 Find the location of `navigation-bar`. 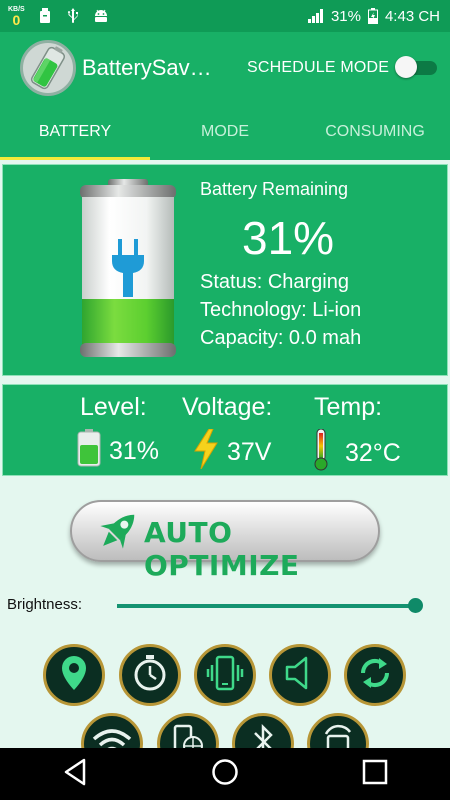

navigation-bar is located at coordinates (225, 774).